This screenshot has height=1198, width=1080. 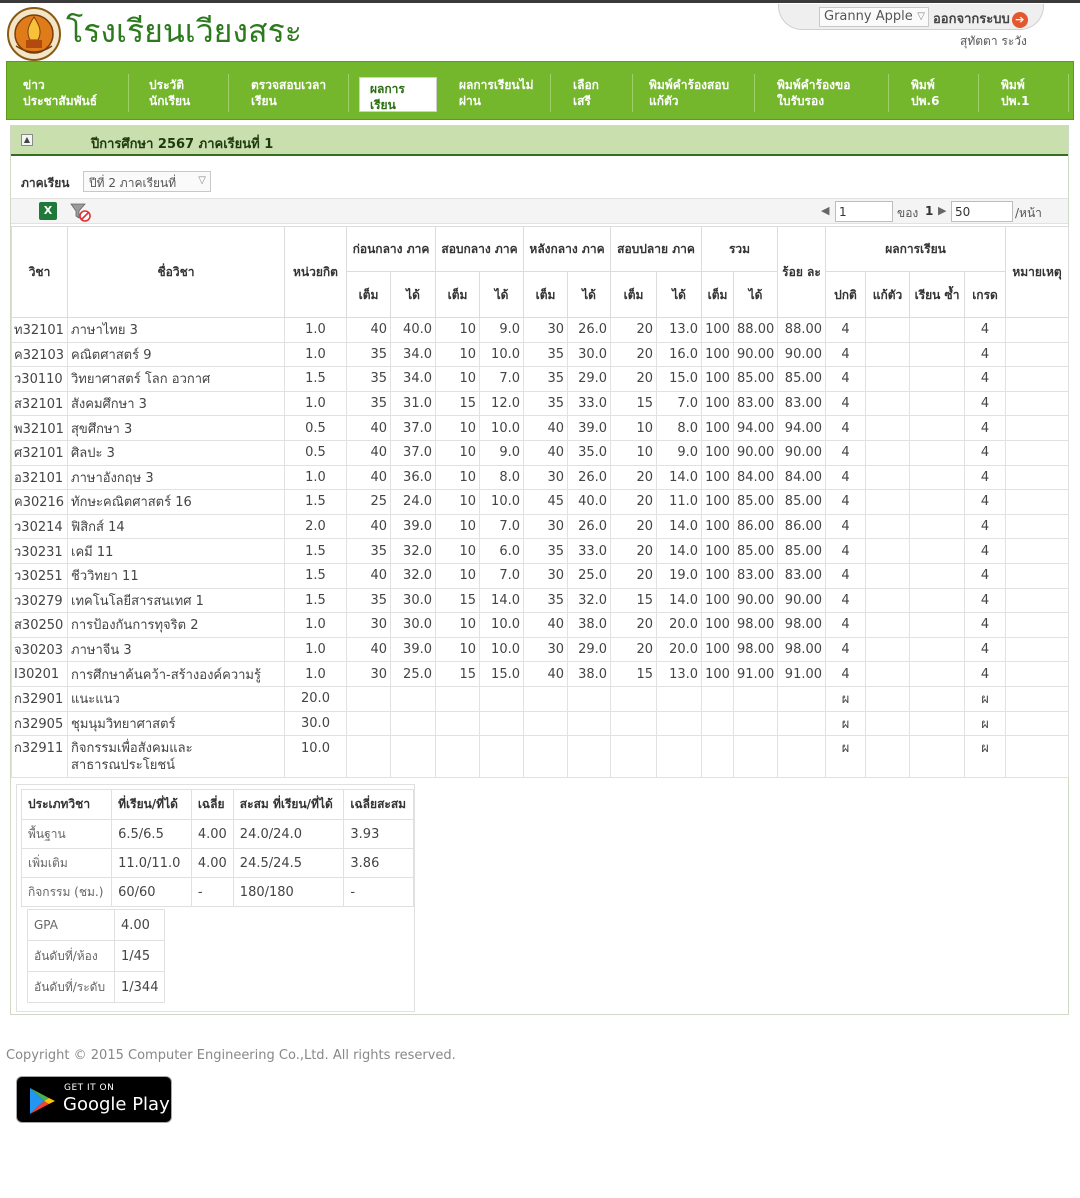 What do you see at coordinates (756, 354) in the screenshot?
I see `cell-total-got: 90.00` at bounding box center [756, 354].